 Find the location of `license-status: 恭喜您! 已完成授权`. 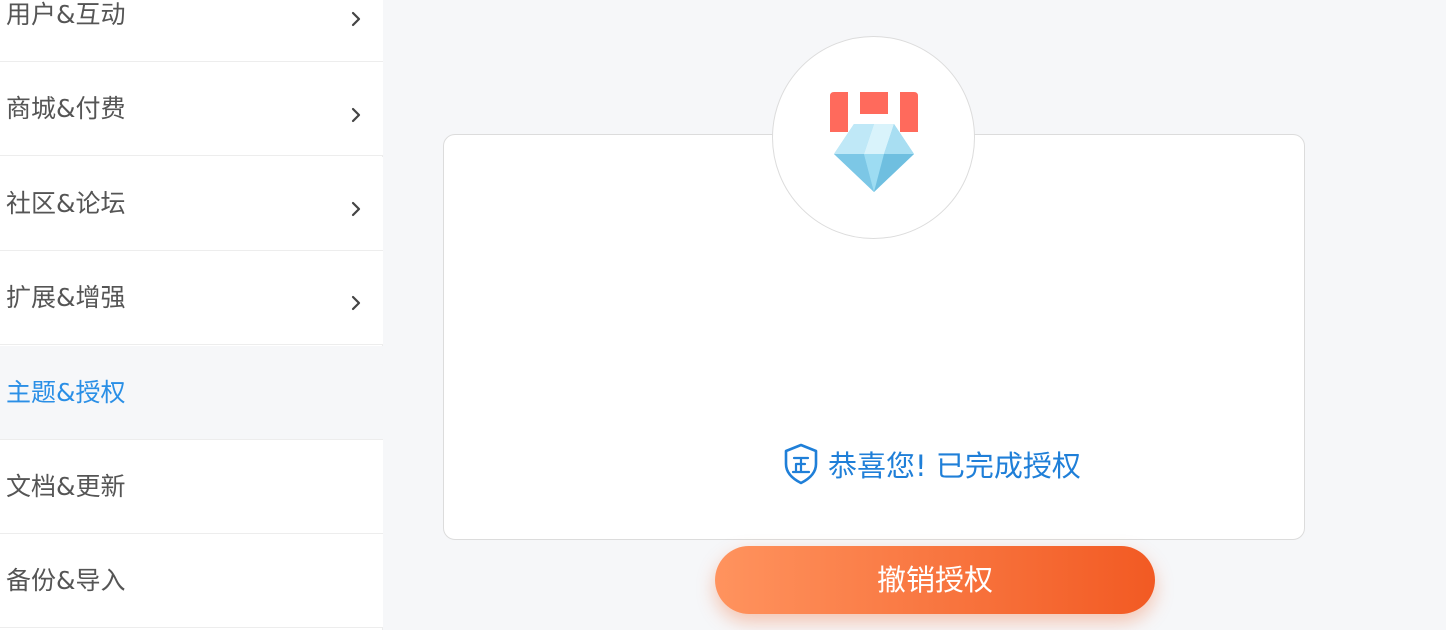

license-status: 恭喜您! 已完成授权 is located at coordinates (931, 464).